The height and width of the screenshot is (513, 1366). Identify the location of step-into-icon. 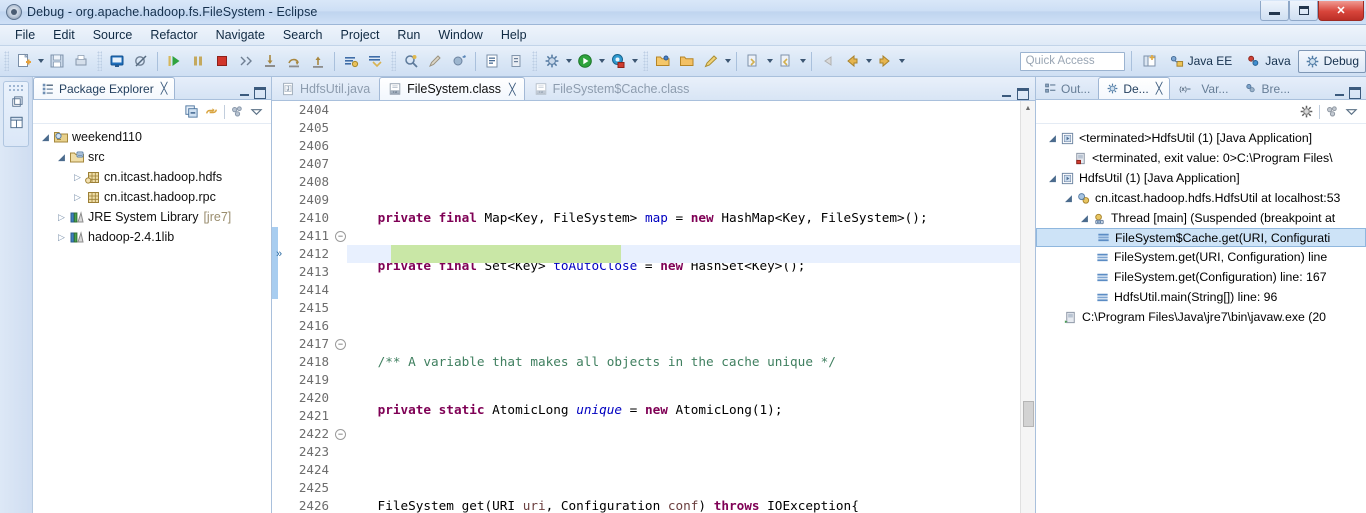
(270, 61).